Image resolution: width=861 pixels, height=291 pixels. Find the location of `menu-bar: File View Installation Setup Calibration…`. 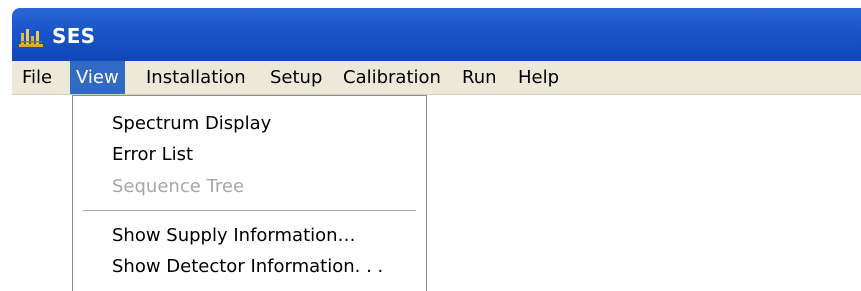

menu-bar: File View Installation Setup Calibration… is located at coordinates (436, 78).